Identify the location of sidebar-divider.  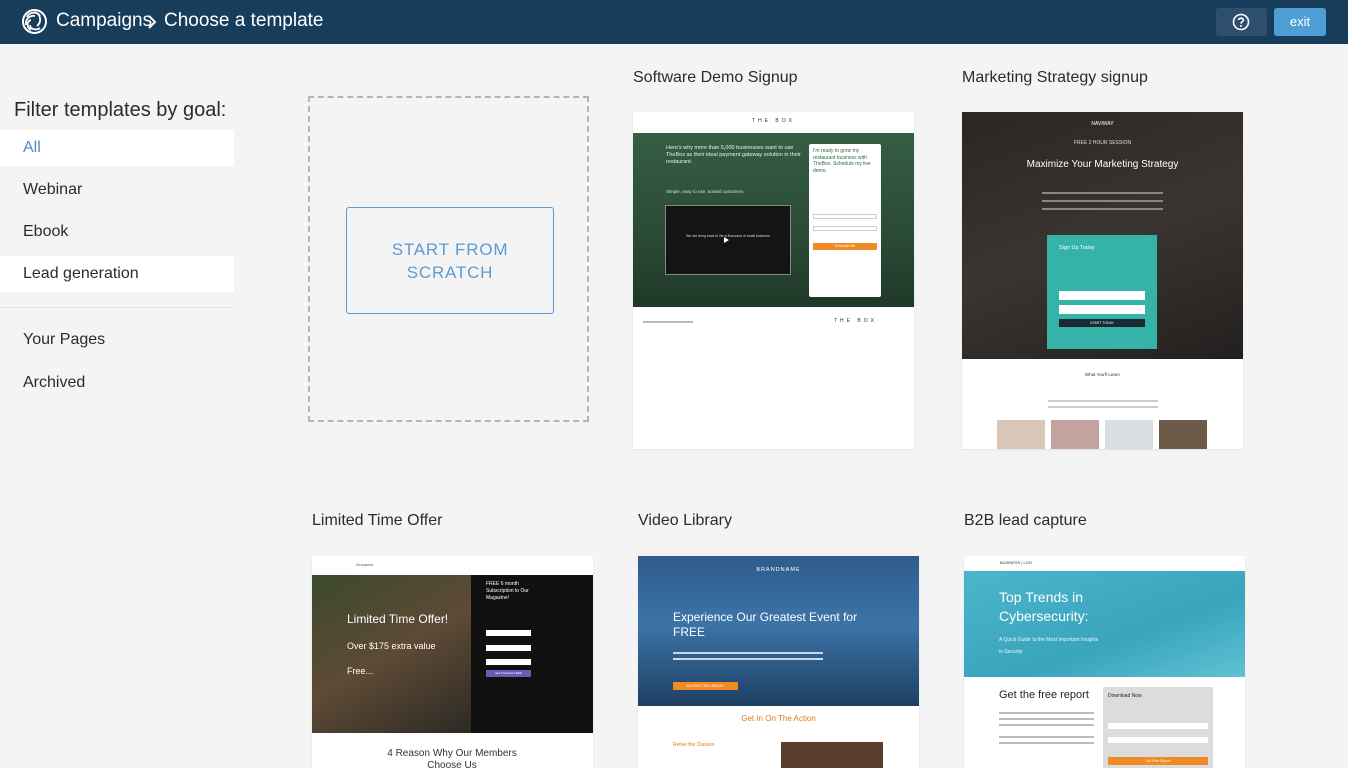
(117, 307).